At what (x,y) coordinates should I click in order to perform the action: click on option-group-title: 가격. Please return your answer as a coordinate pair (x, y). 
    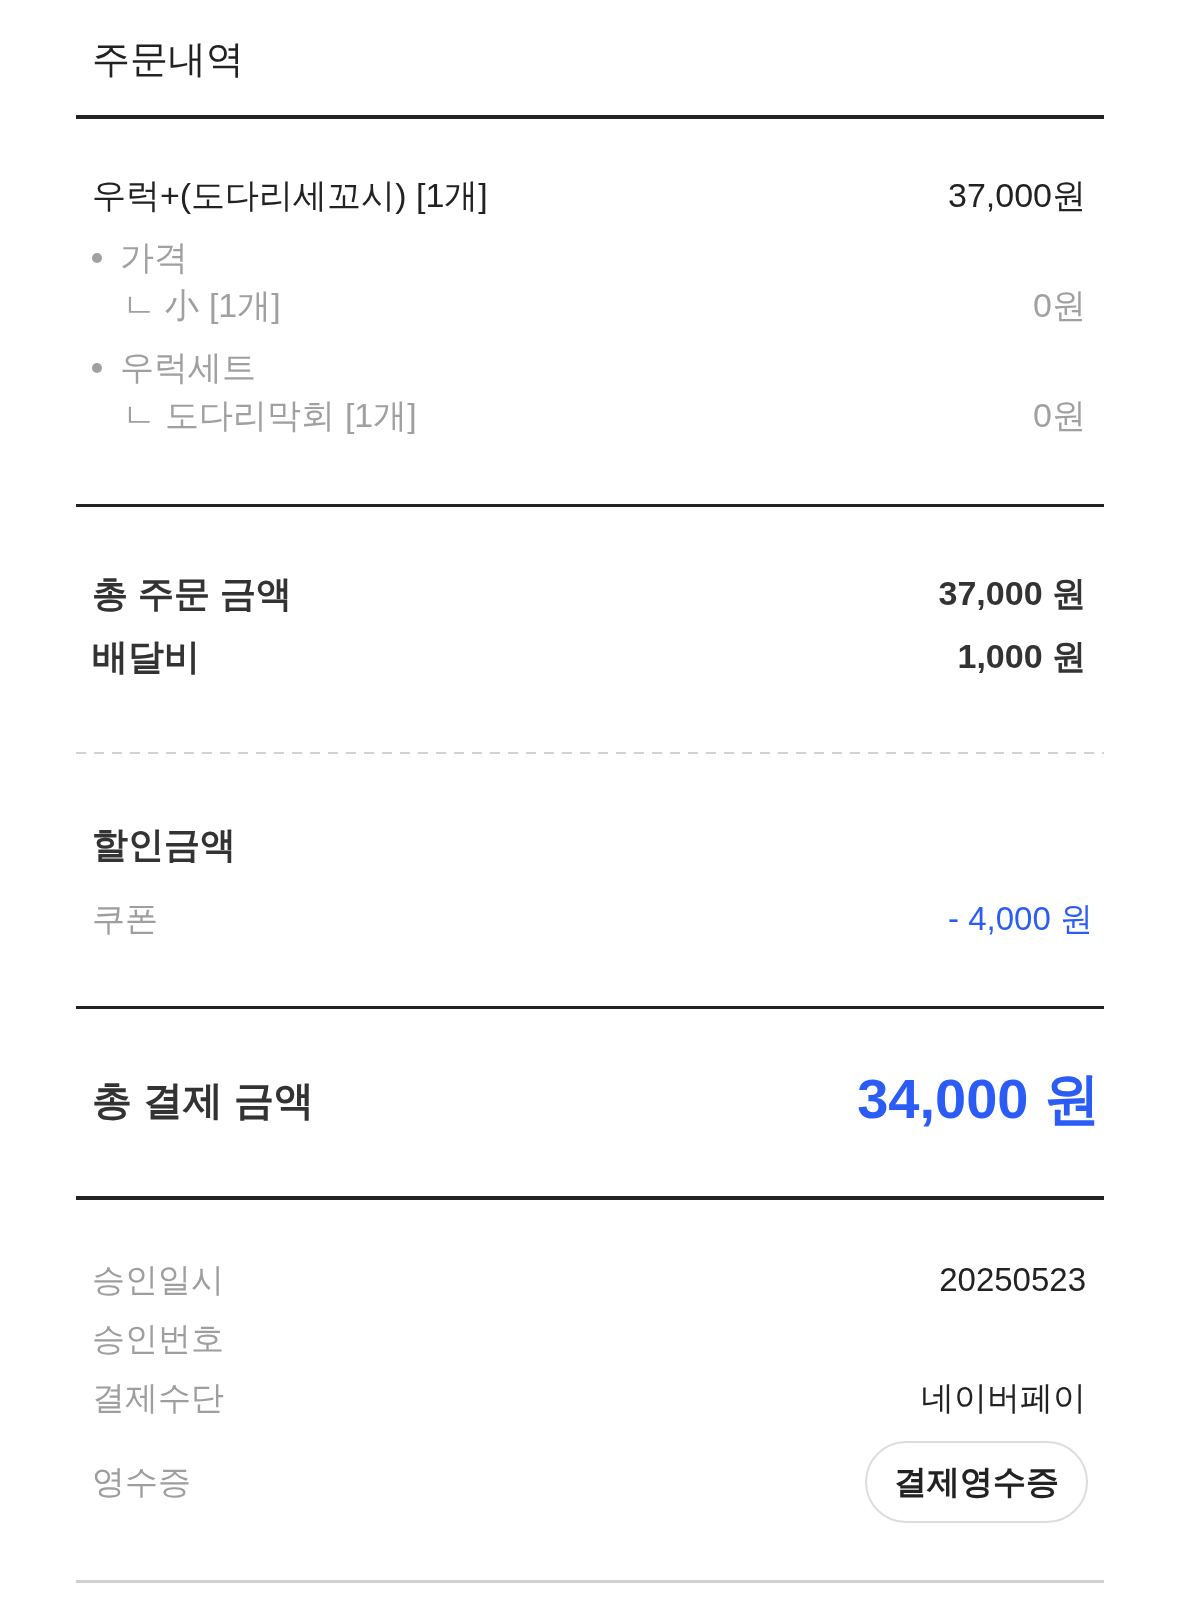
    Looking at the image, I should click on (154, 257).